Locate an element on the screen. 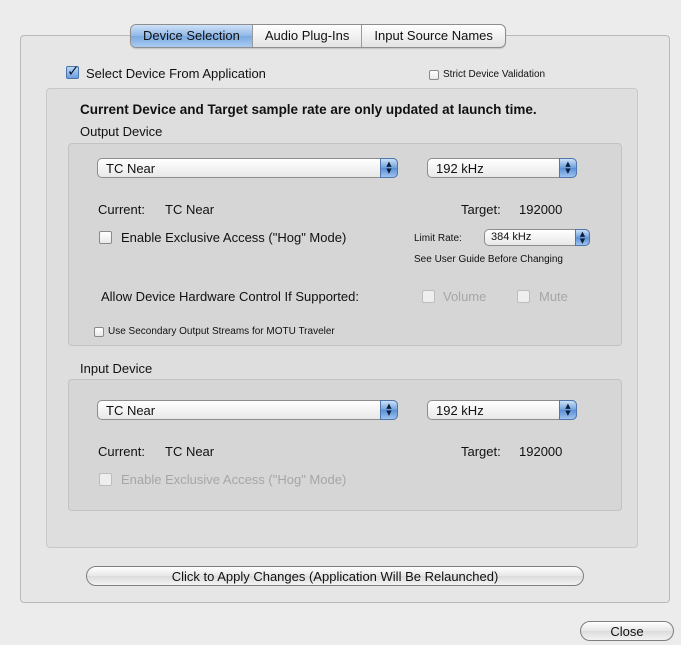 Image resolution: width=681 pixels, height=645 pixels. output-target-label: Target: is located at coordinates (481, 209).